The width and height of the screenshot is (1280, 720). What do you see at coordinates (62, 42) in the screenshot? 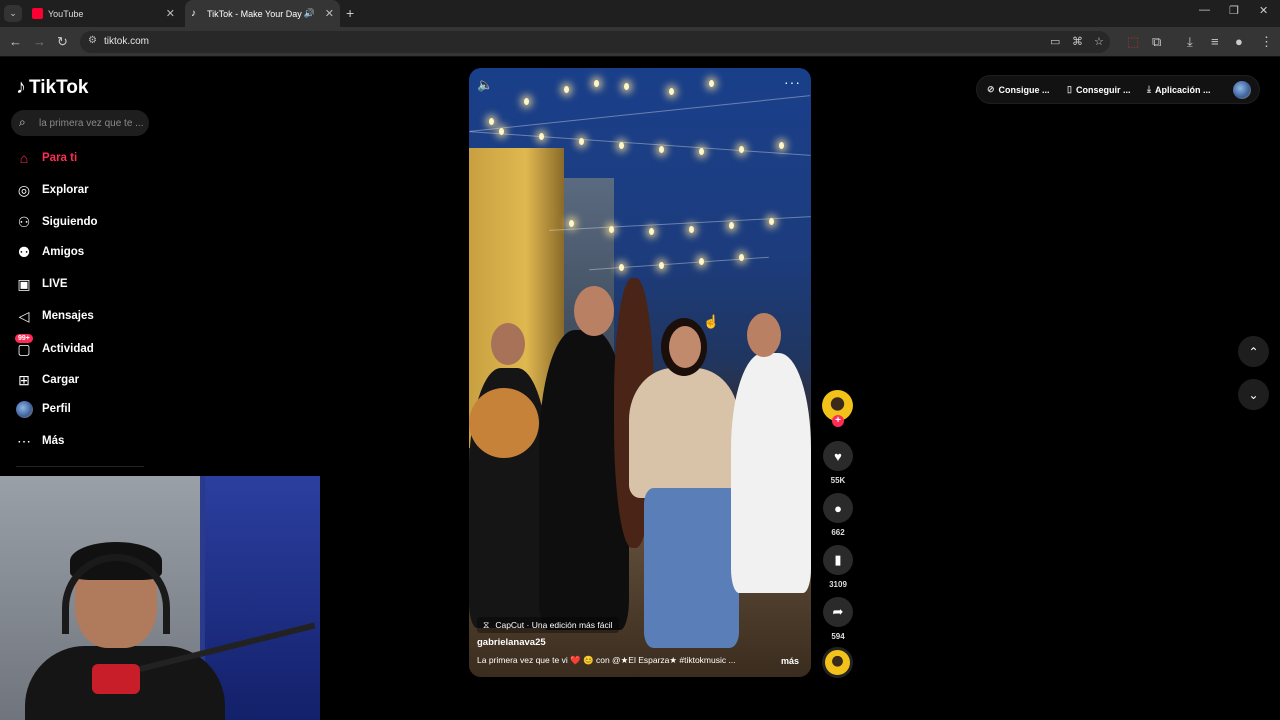
I see `reload-icon: ↻` at bounding box center [62, 42].